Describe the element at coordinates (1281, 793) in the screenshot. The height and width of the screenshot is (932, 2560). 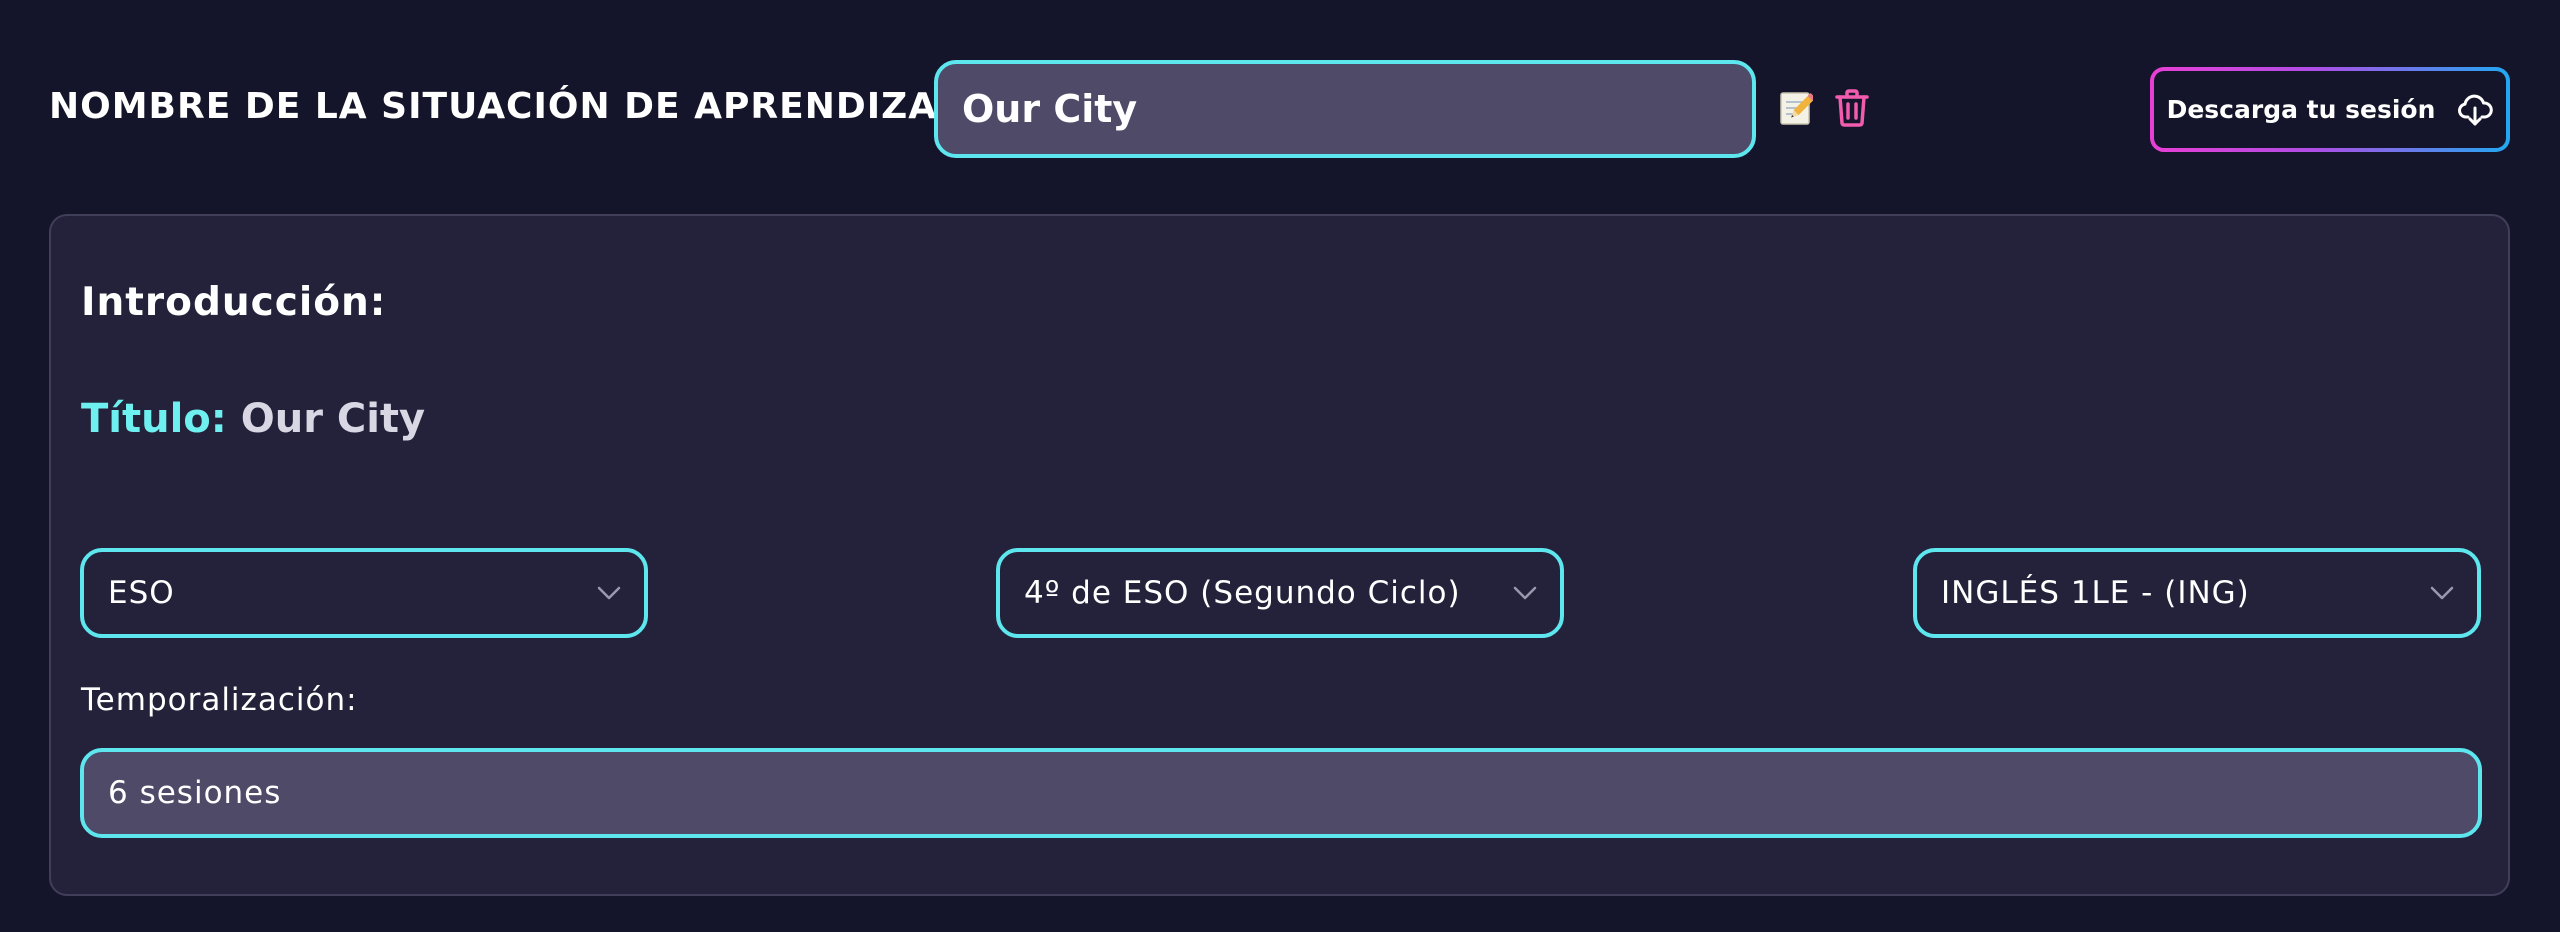
I see `temporalizacion-input` at that location.